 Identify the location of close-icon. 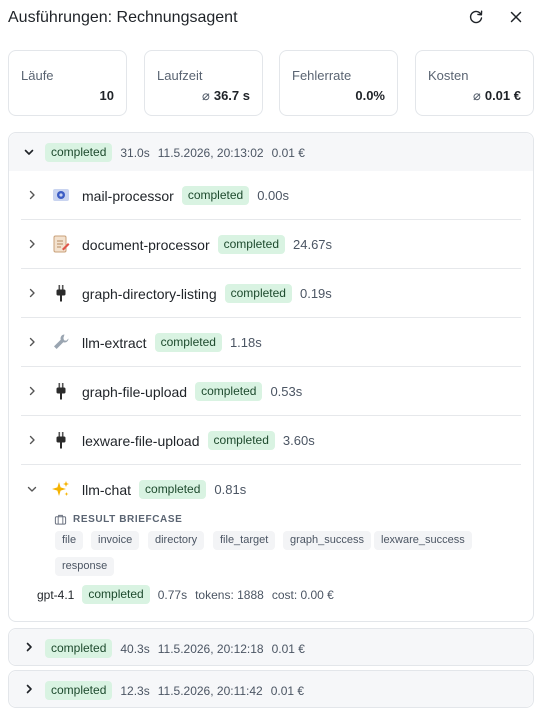
(516, 17).